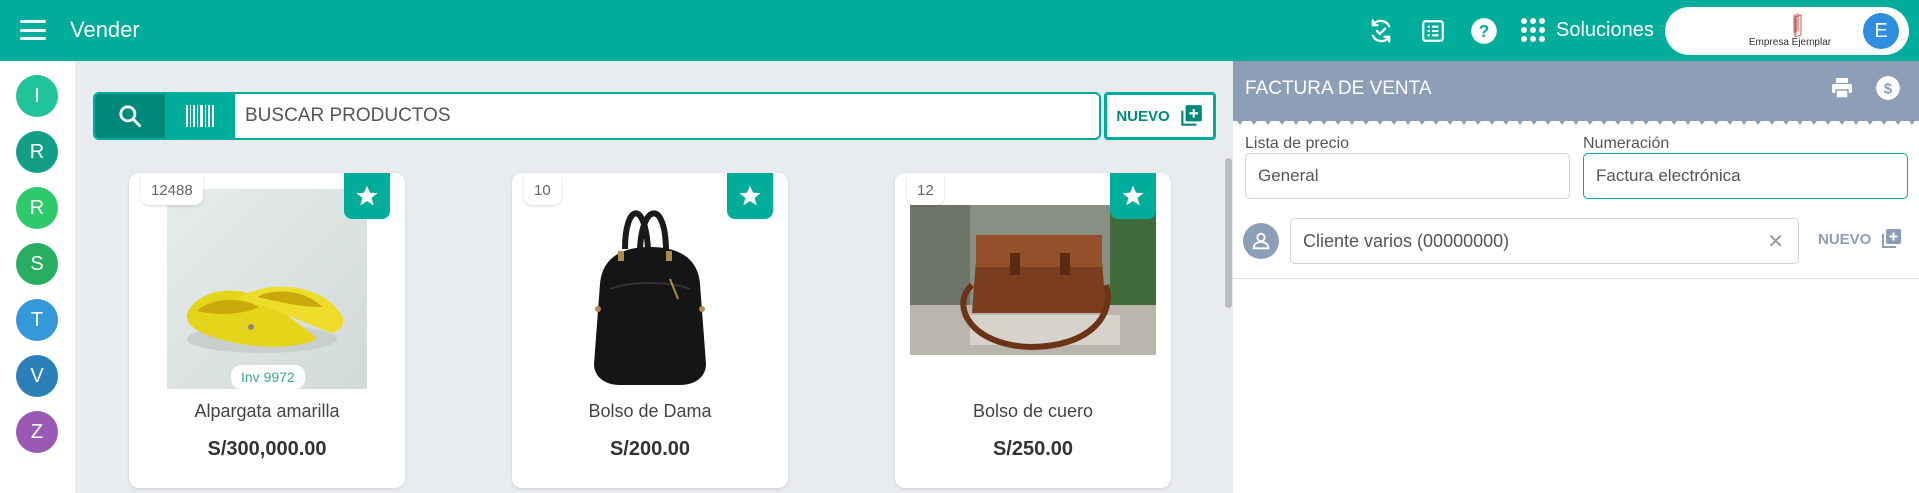 The image size is (1919, 493). What do you see at coordinates (1406, 241) in the screenshot?
I see `client-value: Cliente varios (00000000)` at bounding box center [1406, 241].